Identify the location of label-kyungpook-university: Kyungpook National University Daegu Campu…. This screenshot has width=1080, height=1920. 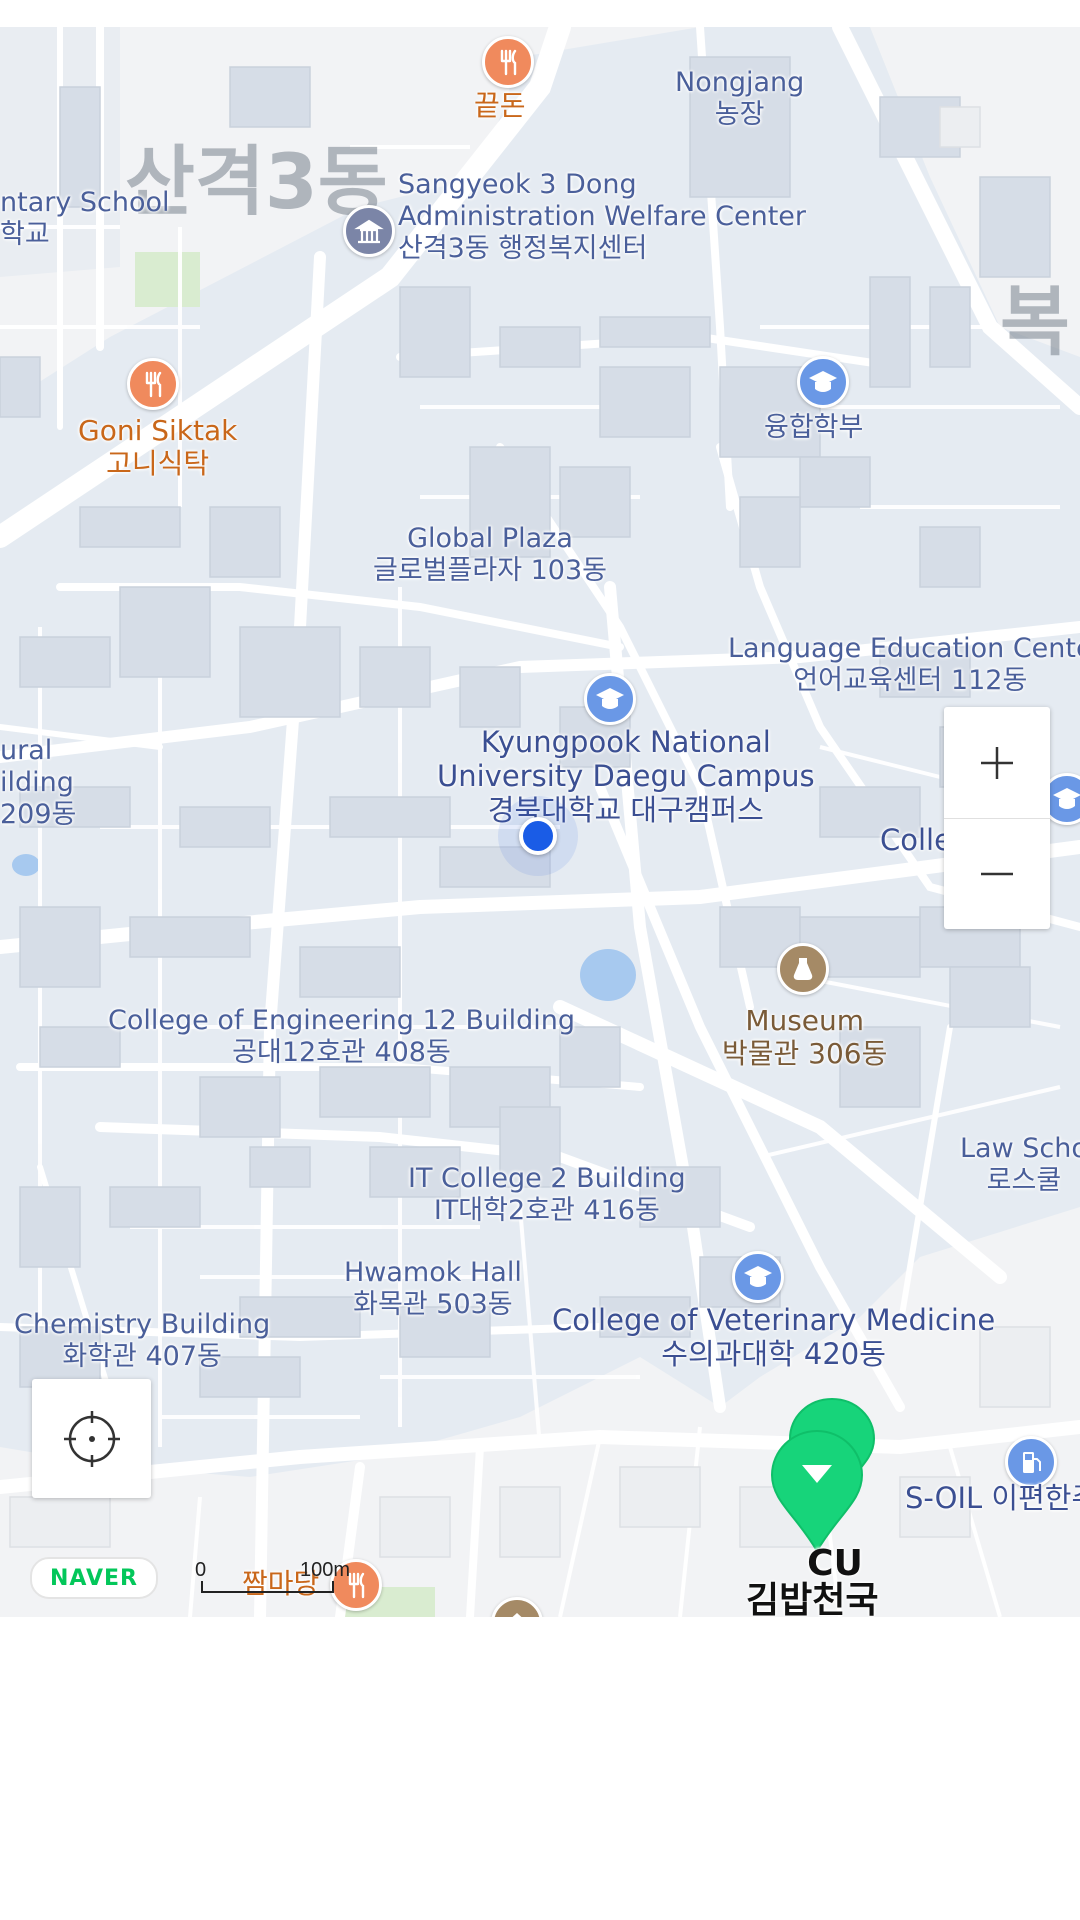
(626, 776).